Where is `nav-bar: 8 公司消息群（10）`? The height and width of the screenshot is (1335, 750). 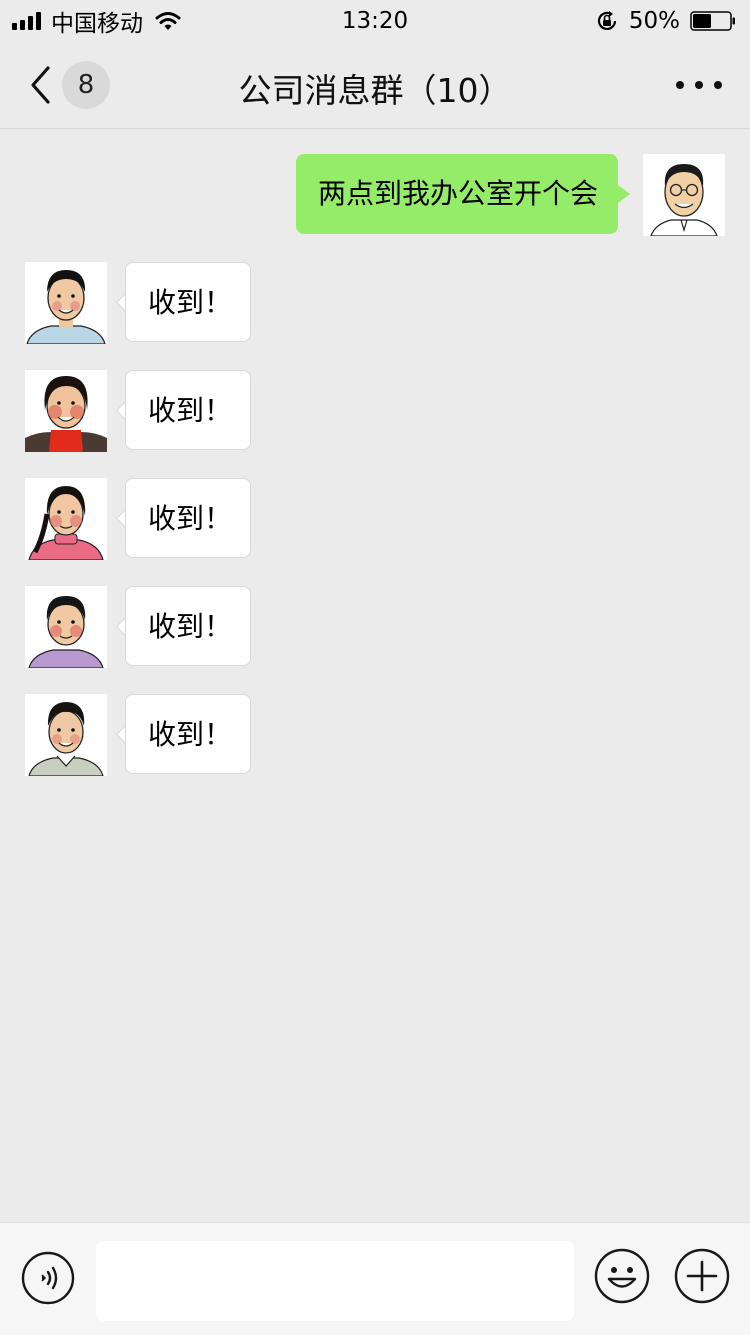
nav-bar: 8 公司消息群（10） is located at coordinates (375, 85).